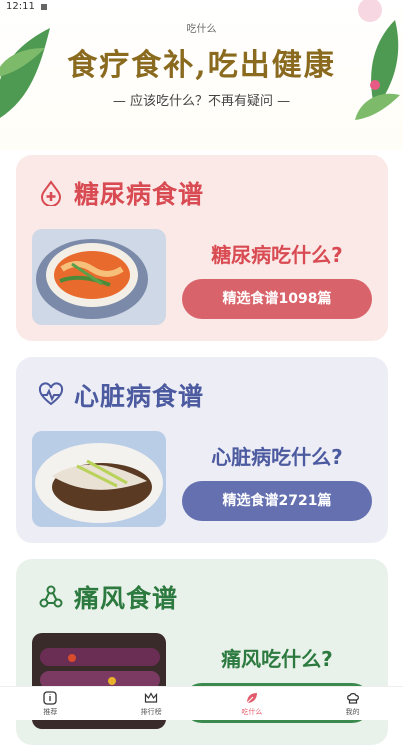 This screenshot has width=403, height=745. What do you see at coordinates (139, 194) in the screenshot?
I see `card-title-text: 糖尿病食谱` at bounding box center [139, 194].